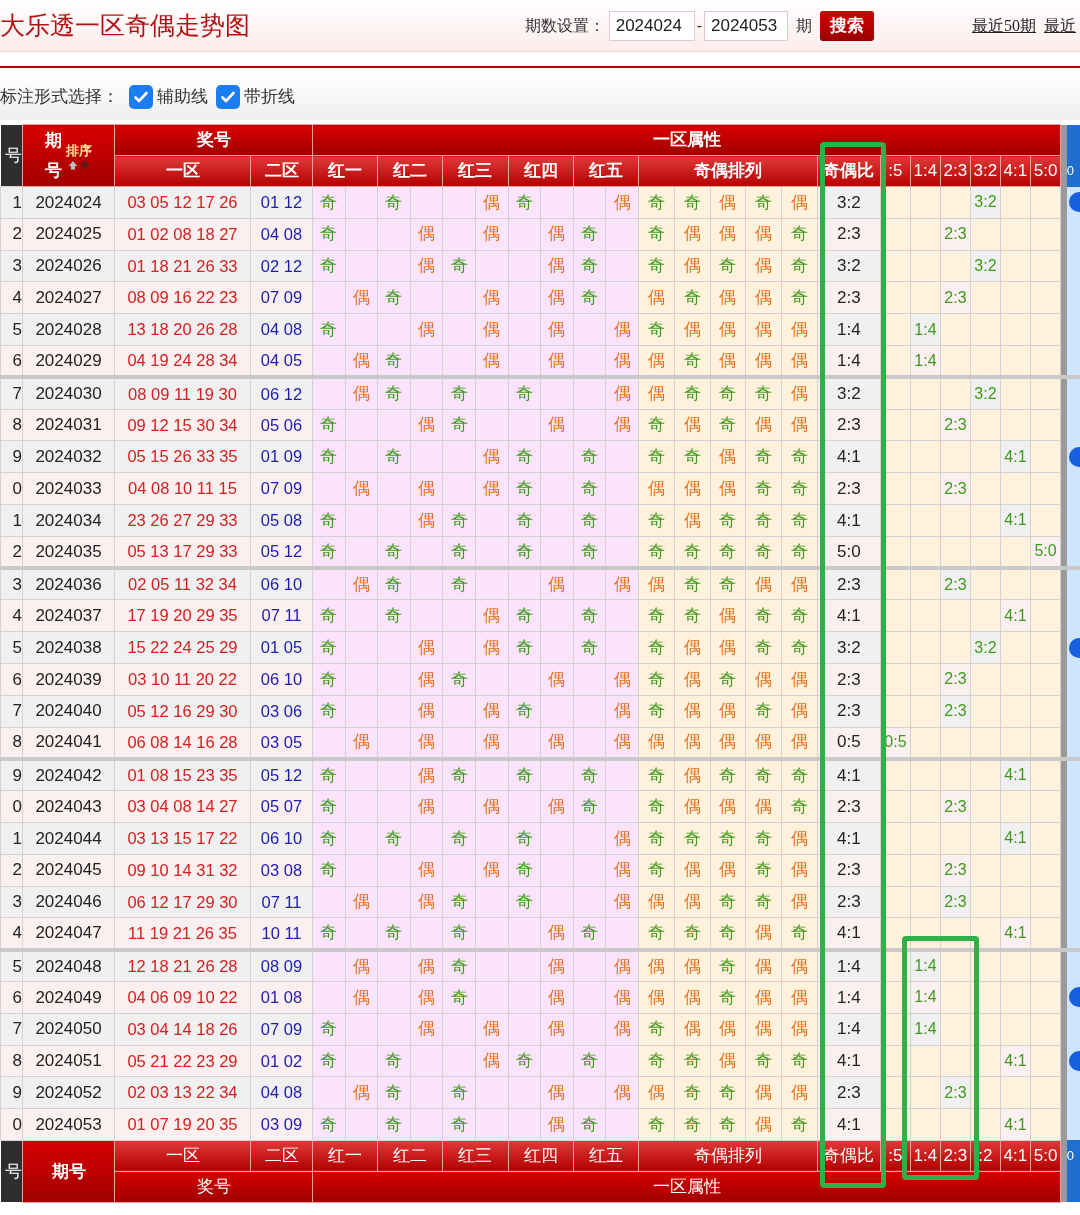  Describe the element at coordinates (699, 25) in the screenshot. I see `range-dash: -` at that location.